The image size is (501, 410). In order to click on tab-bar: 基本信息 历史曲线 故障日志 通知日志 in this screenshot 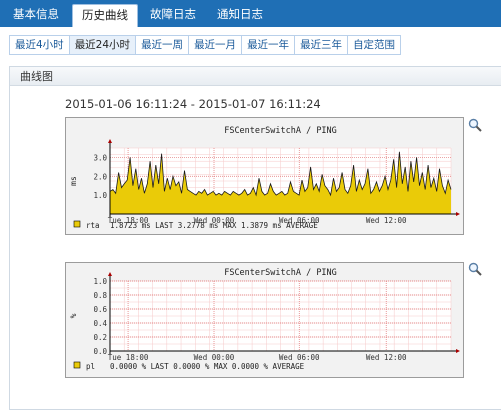, I will do `click(250, 13)`.